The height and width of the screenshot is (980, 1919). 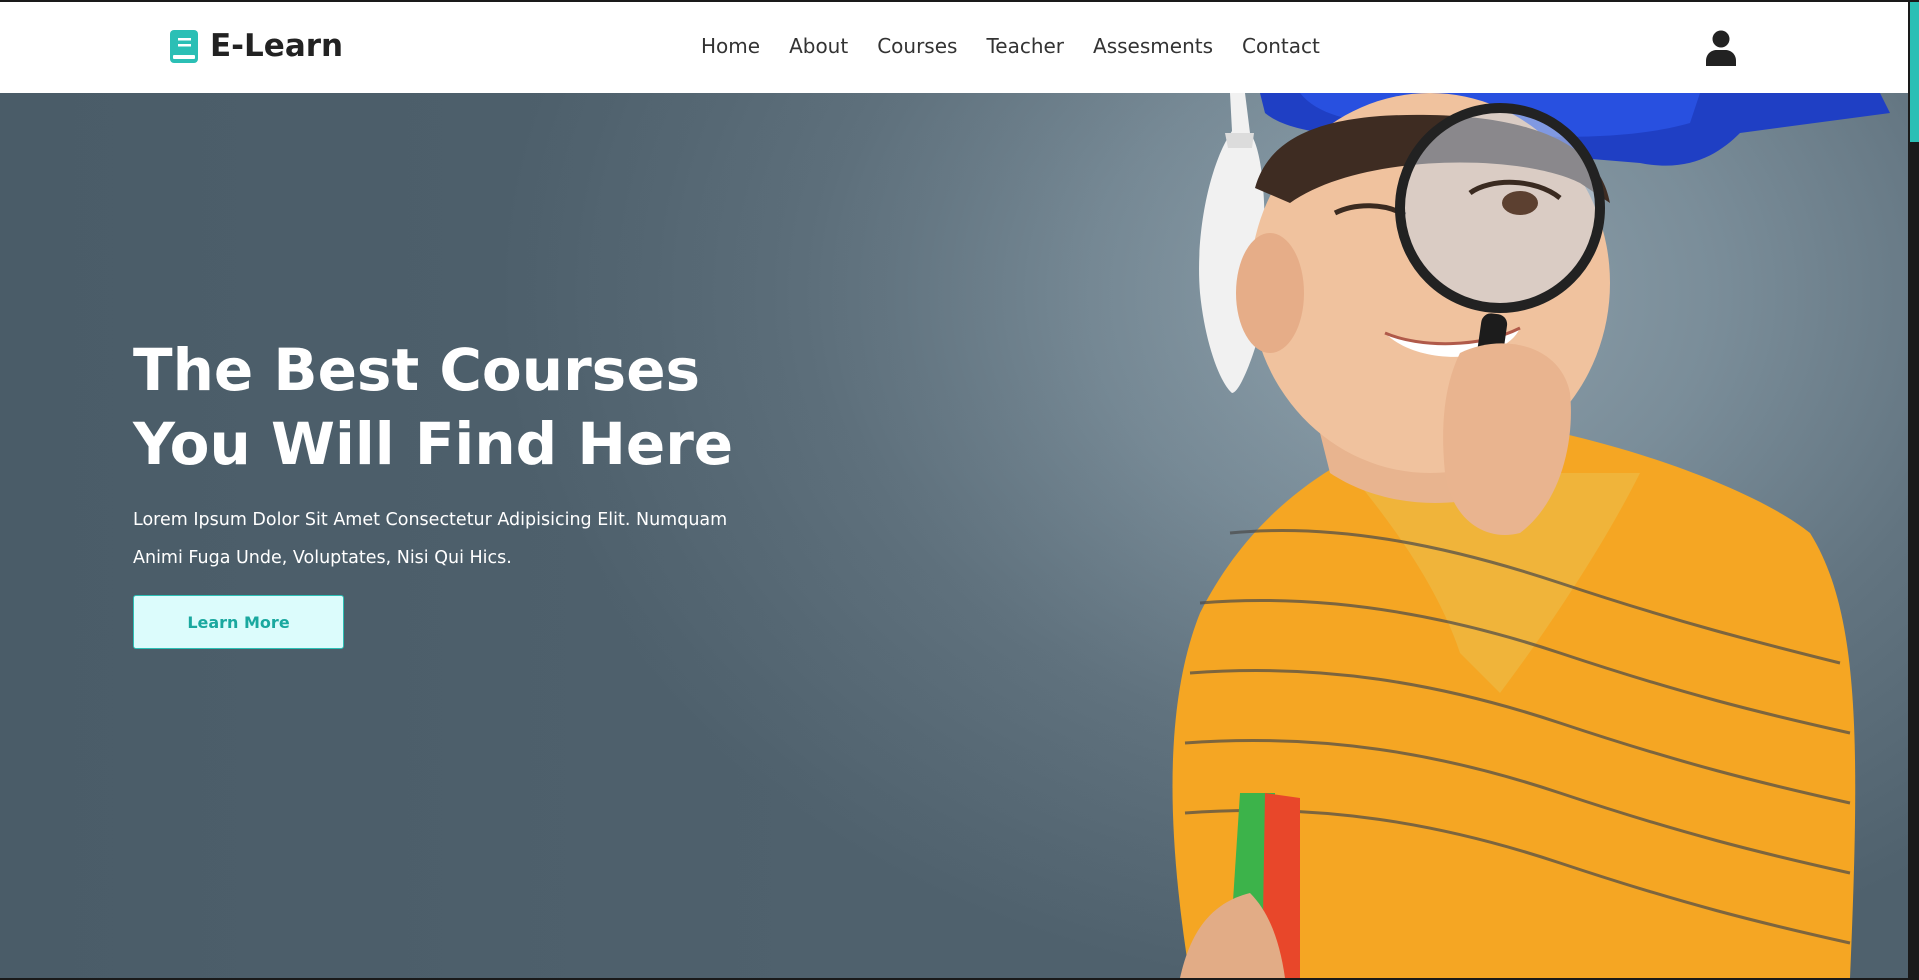 I want to click on nav-assessments: Assesments, so click(x=1153, y=46).